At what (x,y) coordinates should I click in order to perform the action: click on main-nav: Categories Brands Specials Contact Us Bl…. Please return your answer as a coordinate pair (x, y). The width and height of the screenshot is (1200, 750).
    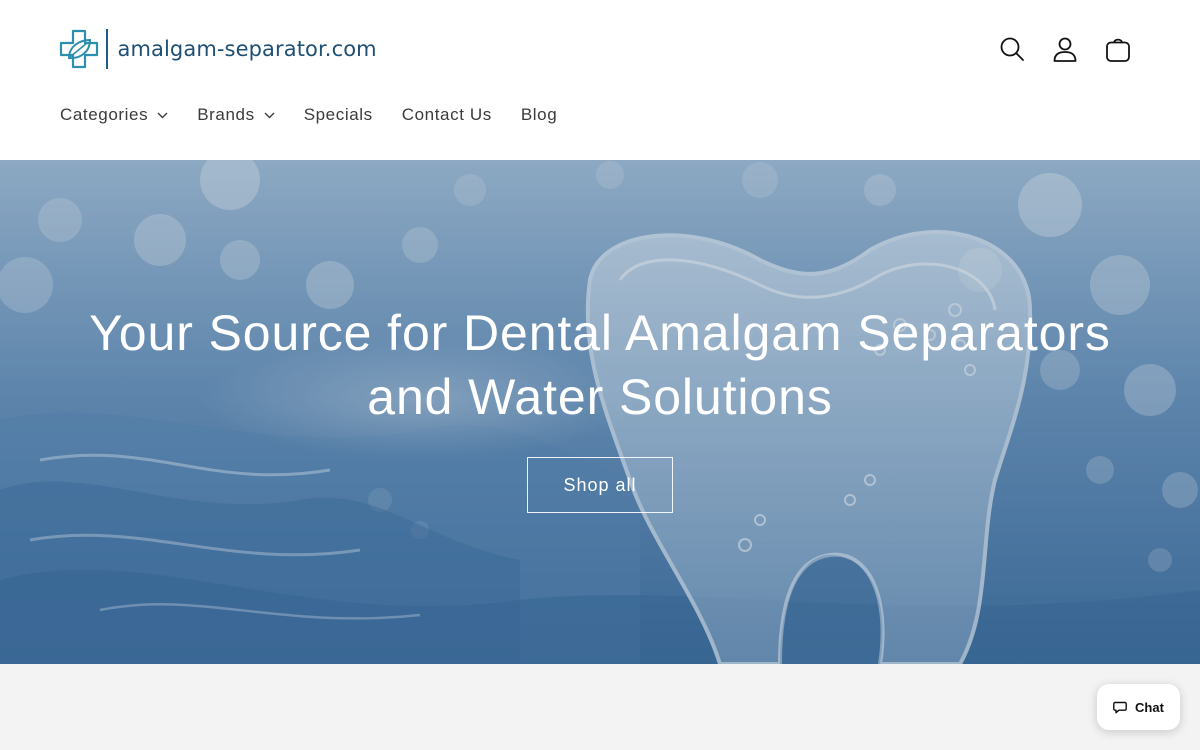
    Looking at the image, I should click on (323, 115).